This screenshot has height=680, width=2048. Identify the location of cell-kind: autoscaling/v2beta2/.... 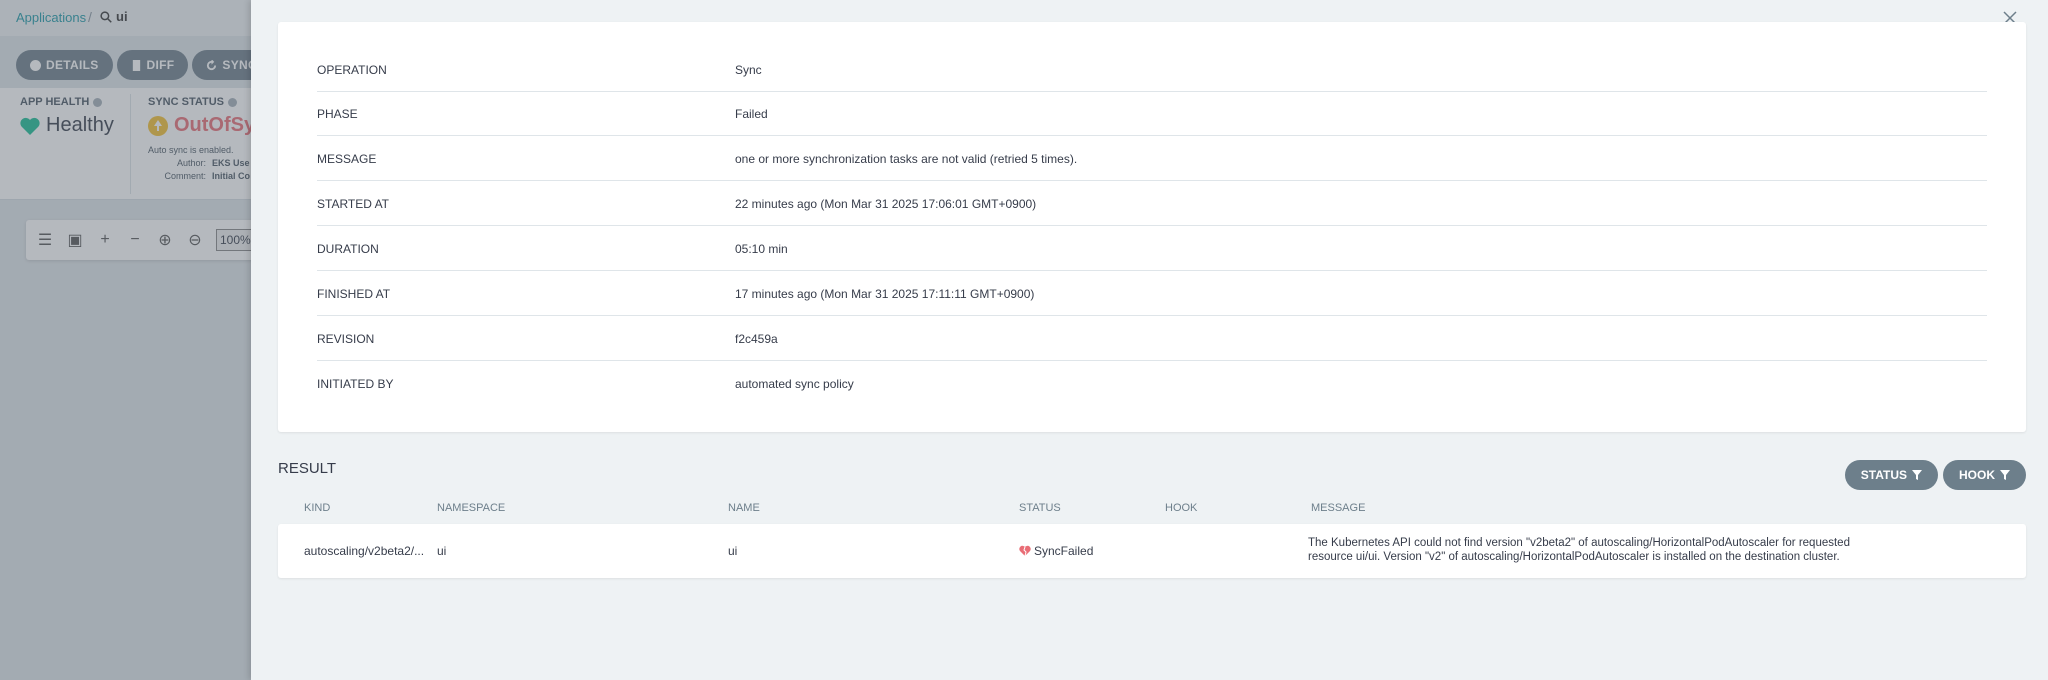
(364, 551).